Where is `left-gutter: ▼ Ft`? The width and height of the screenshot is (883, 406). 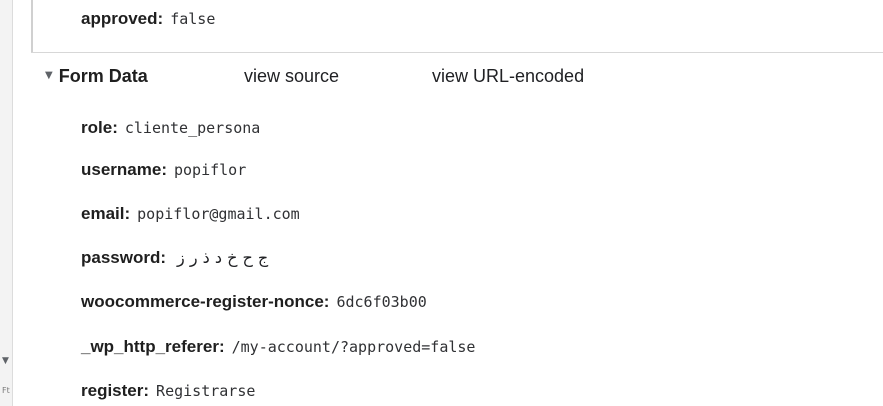
left-gutter: ▼ Ft is located at coordinates (6, 203).